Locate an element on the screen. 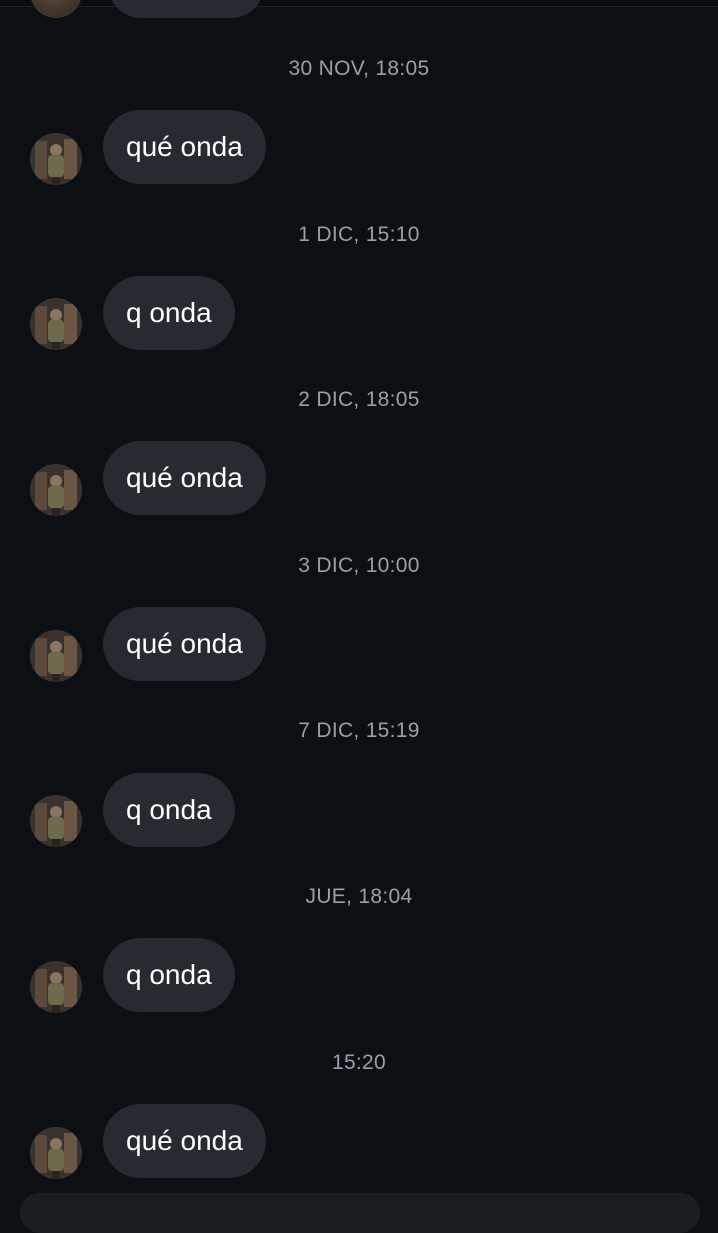 The image size is (718, 1233). message-timestamp: 1 DIC, 15:10 is located at coordinates (359, 234).